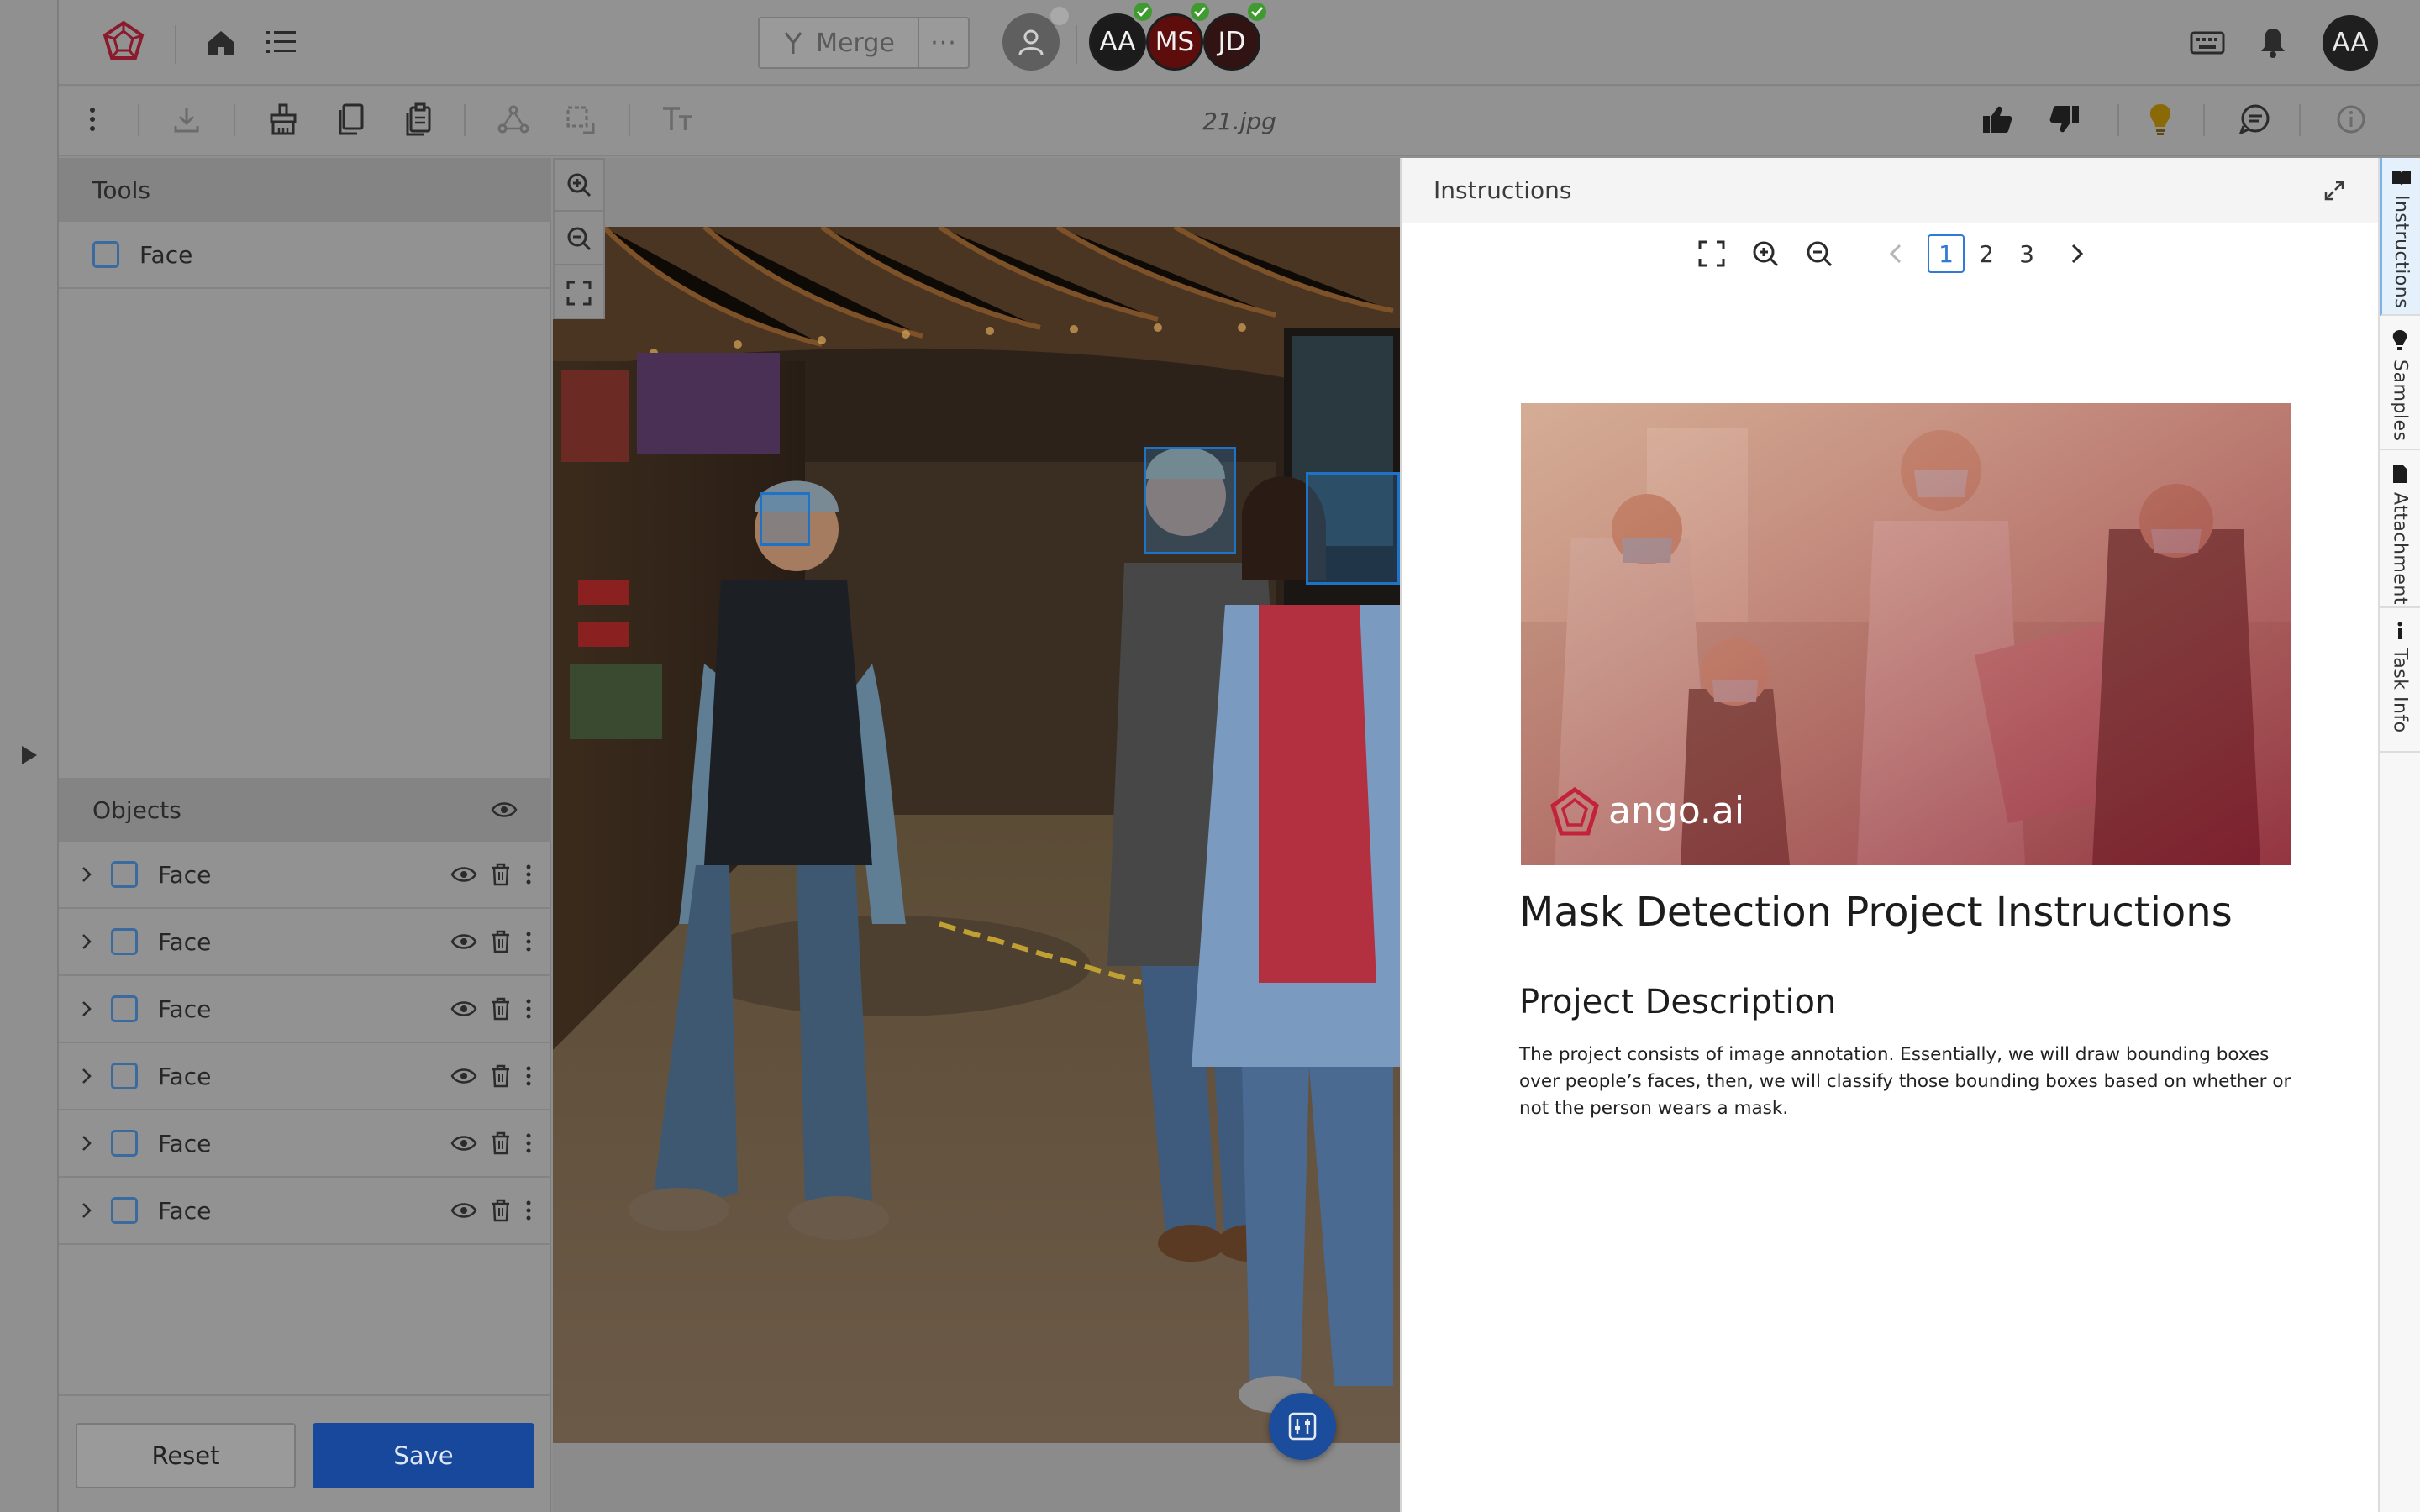  What do you see at coordinates (423, 1455) in the screenshot?
I see `save-button: Save` at bounding box center [423, 1455].